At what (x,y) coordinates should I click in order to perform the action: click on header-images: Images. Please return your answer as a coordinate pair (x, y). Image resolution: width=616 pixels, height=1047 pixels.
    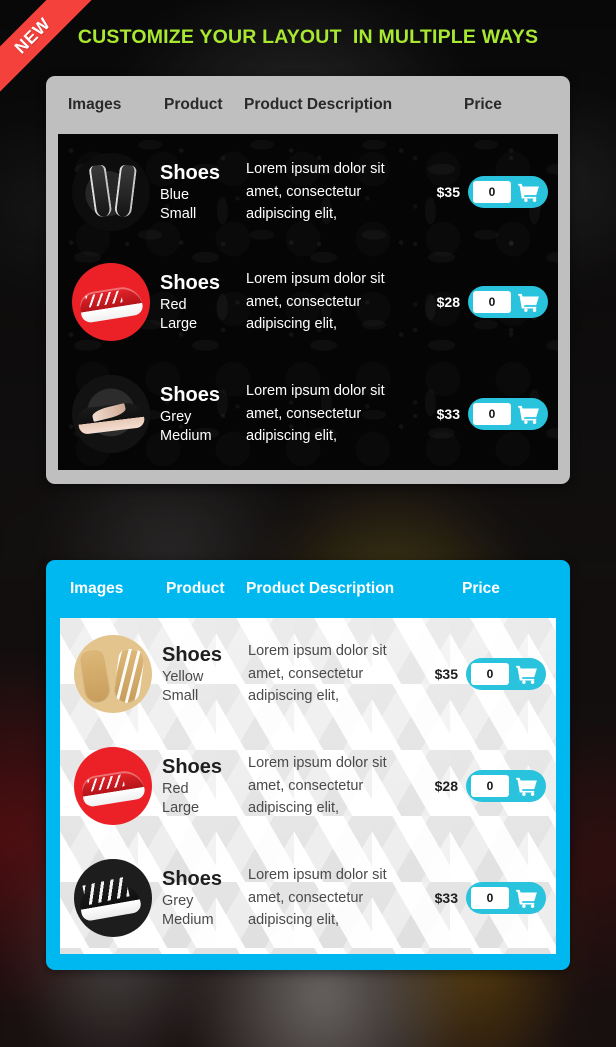
    Looking at the image, I should click on (97, 588).